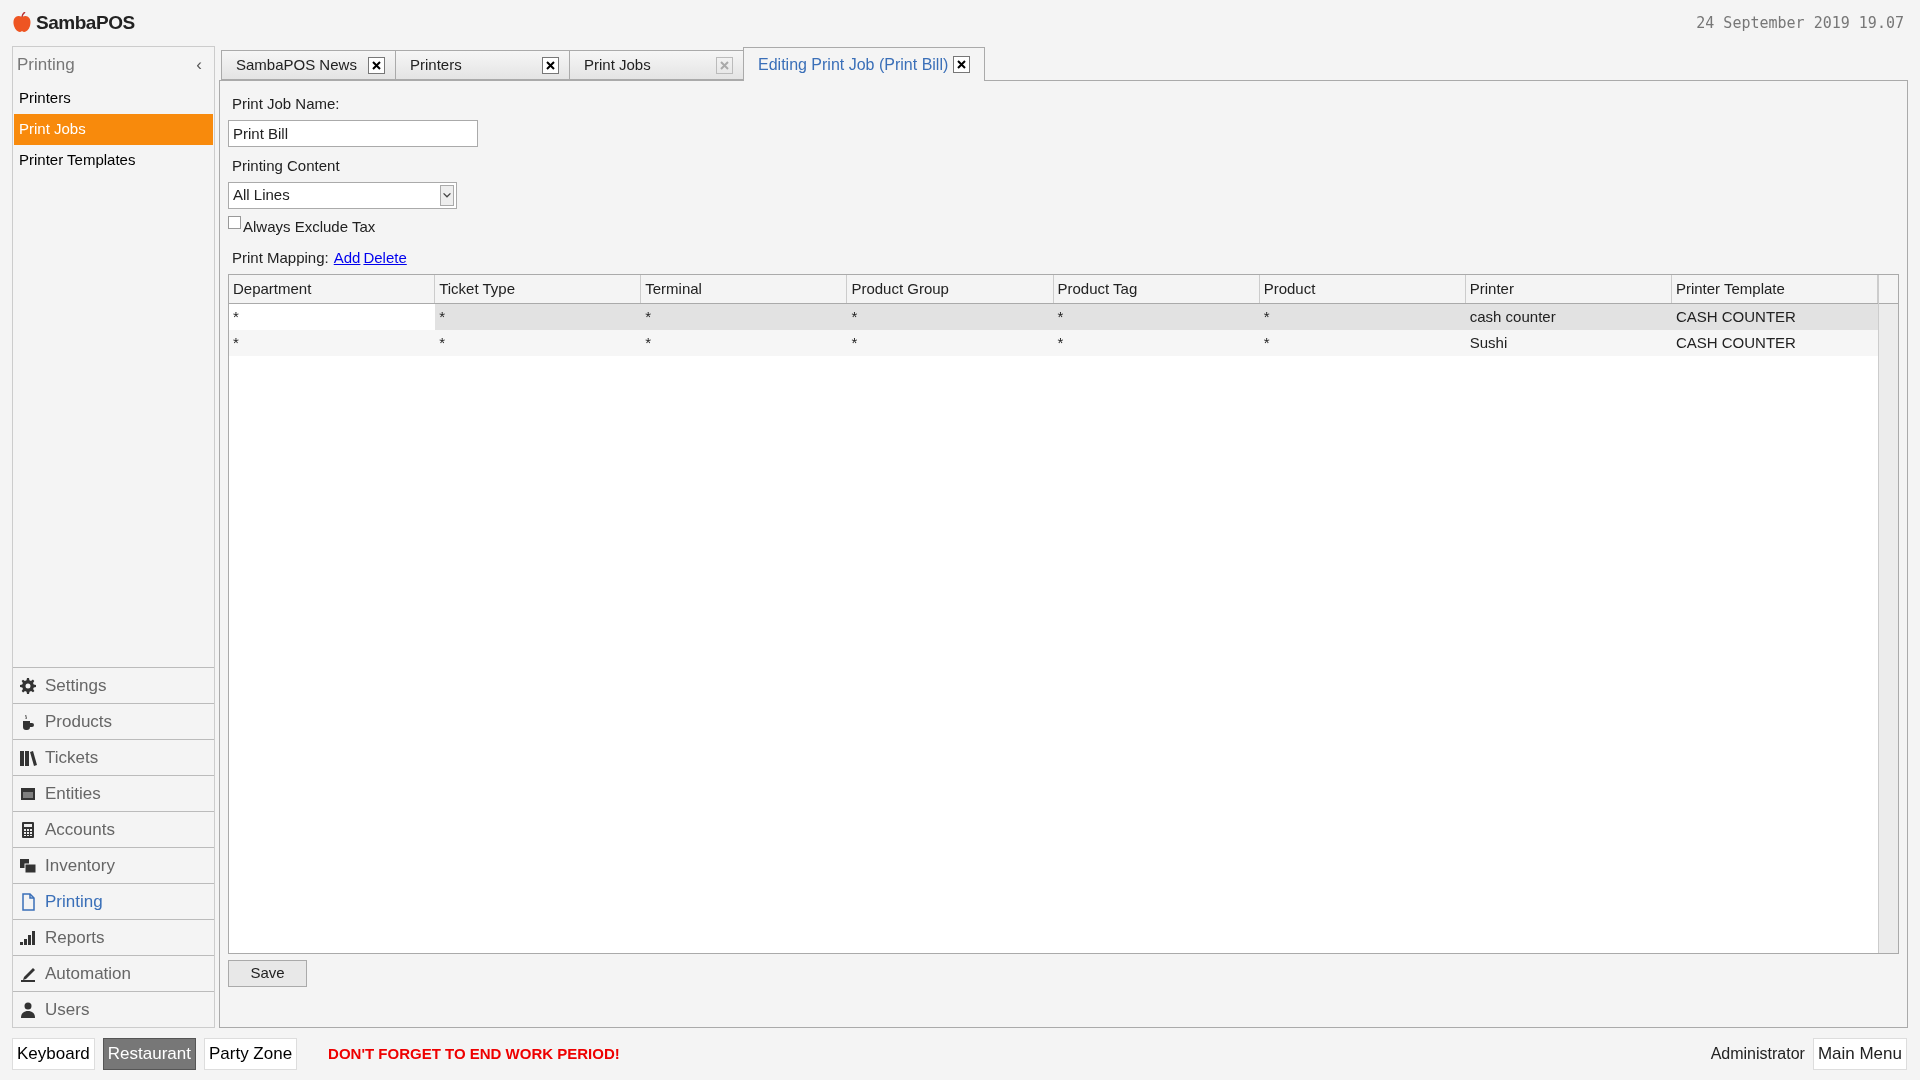  What do you see at coordinates (46, 65) in the screenshot?
I see `sidebar-title: Printing` at bounding box center [46, 65].